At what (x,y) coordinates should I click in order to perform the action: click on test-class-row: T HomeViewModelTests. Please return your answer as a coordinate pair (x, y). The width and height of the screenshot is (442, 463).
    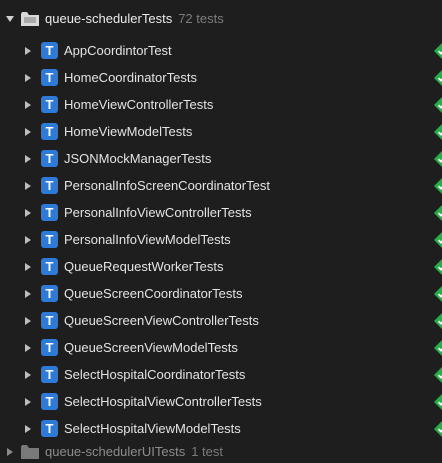
    Looking at the image, I should click on (221, 131).